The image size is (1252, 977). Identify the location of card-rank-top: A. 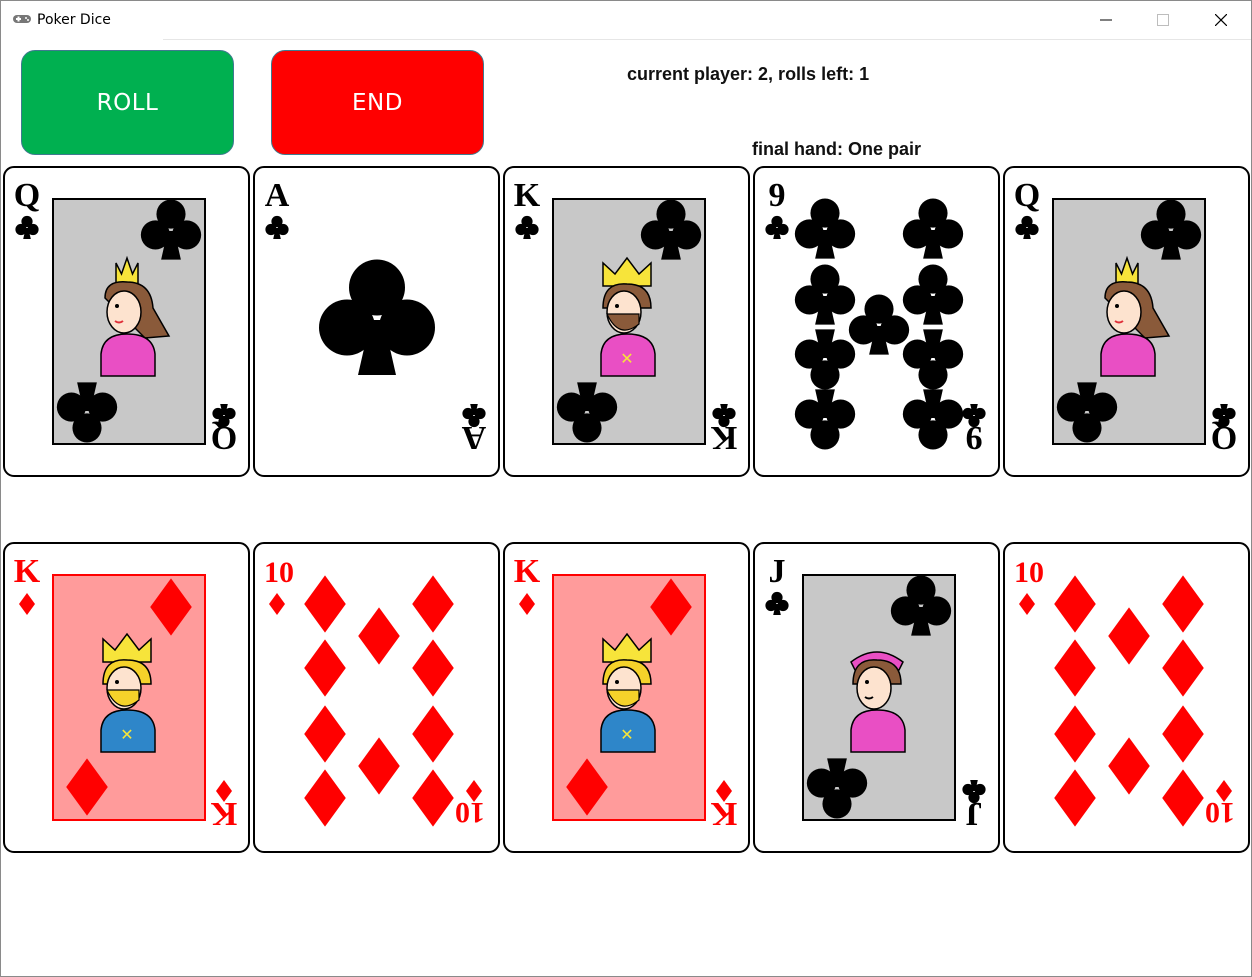
(277, 195).